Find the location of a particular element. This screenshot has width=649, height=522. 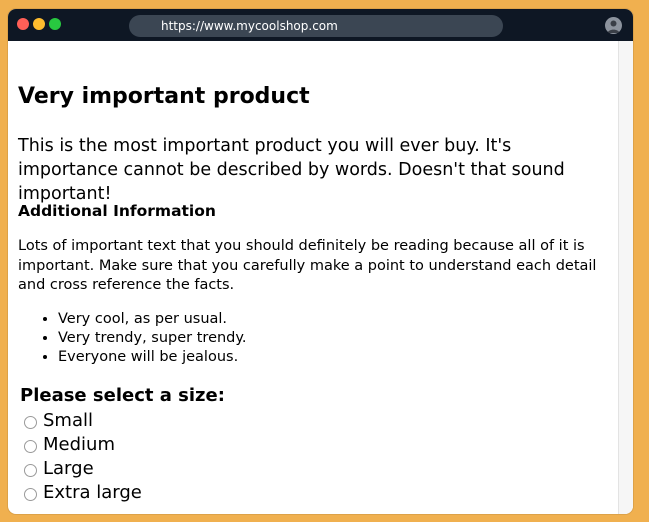

product-title: Very important product is located at coordinates (164, 96).